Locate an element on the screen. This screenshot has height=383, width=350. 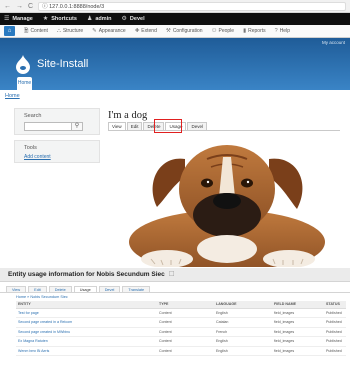
main-menu-home: Home is located at coordinates (24, 83).